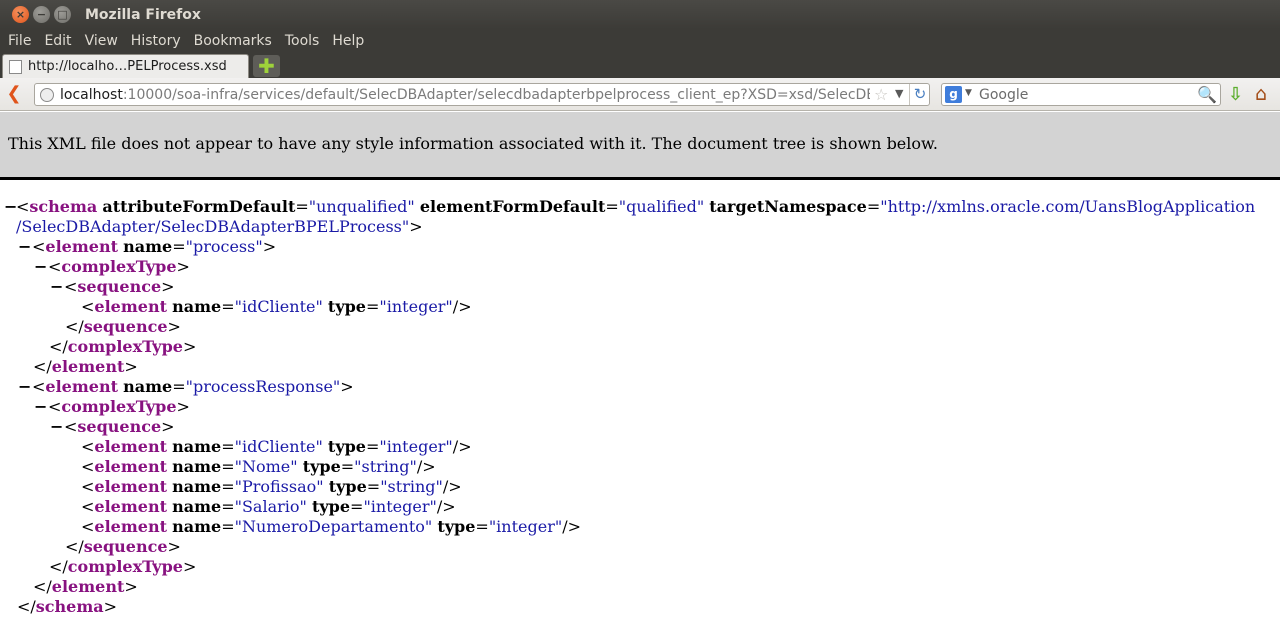 This screenshot has width=1280, height=636. Describe the element at coordinates (156, 41) in the screenshot. I see `menu-history: History` at that location.